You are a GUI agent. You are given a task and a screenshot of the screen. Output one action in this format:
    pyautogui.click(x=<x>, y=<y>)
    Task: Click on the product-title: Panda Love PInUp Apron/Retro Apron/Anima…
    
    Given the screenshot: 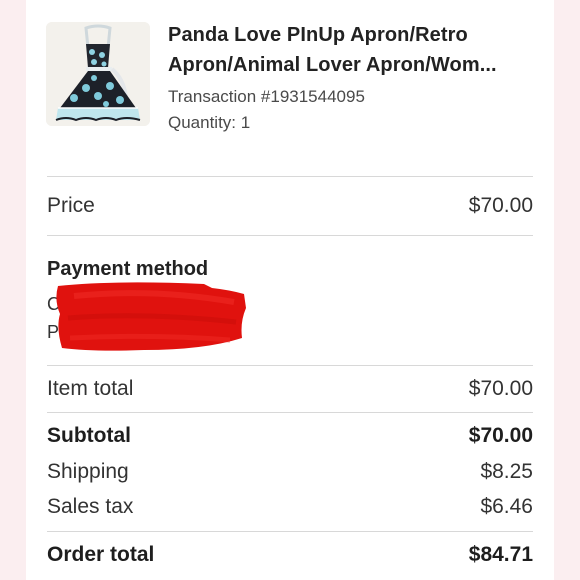 What is the action you would take?
    pyautogui.click(x=354, y=50)
    